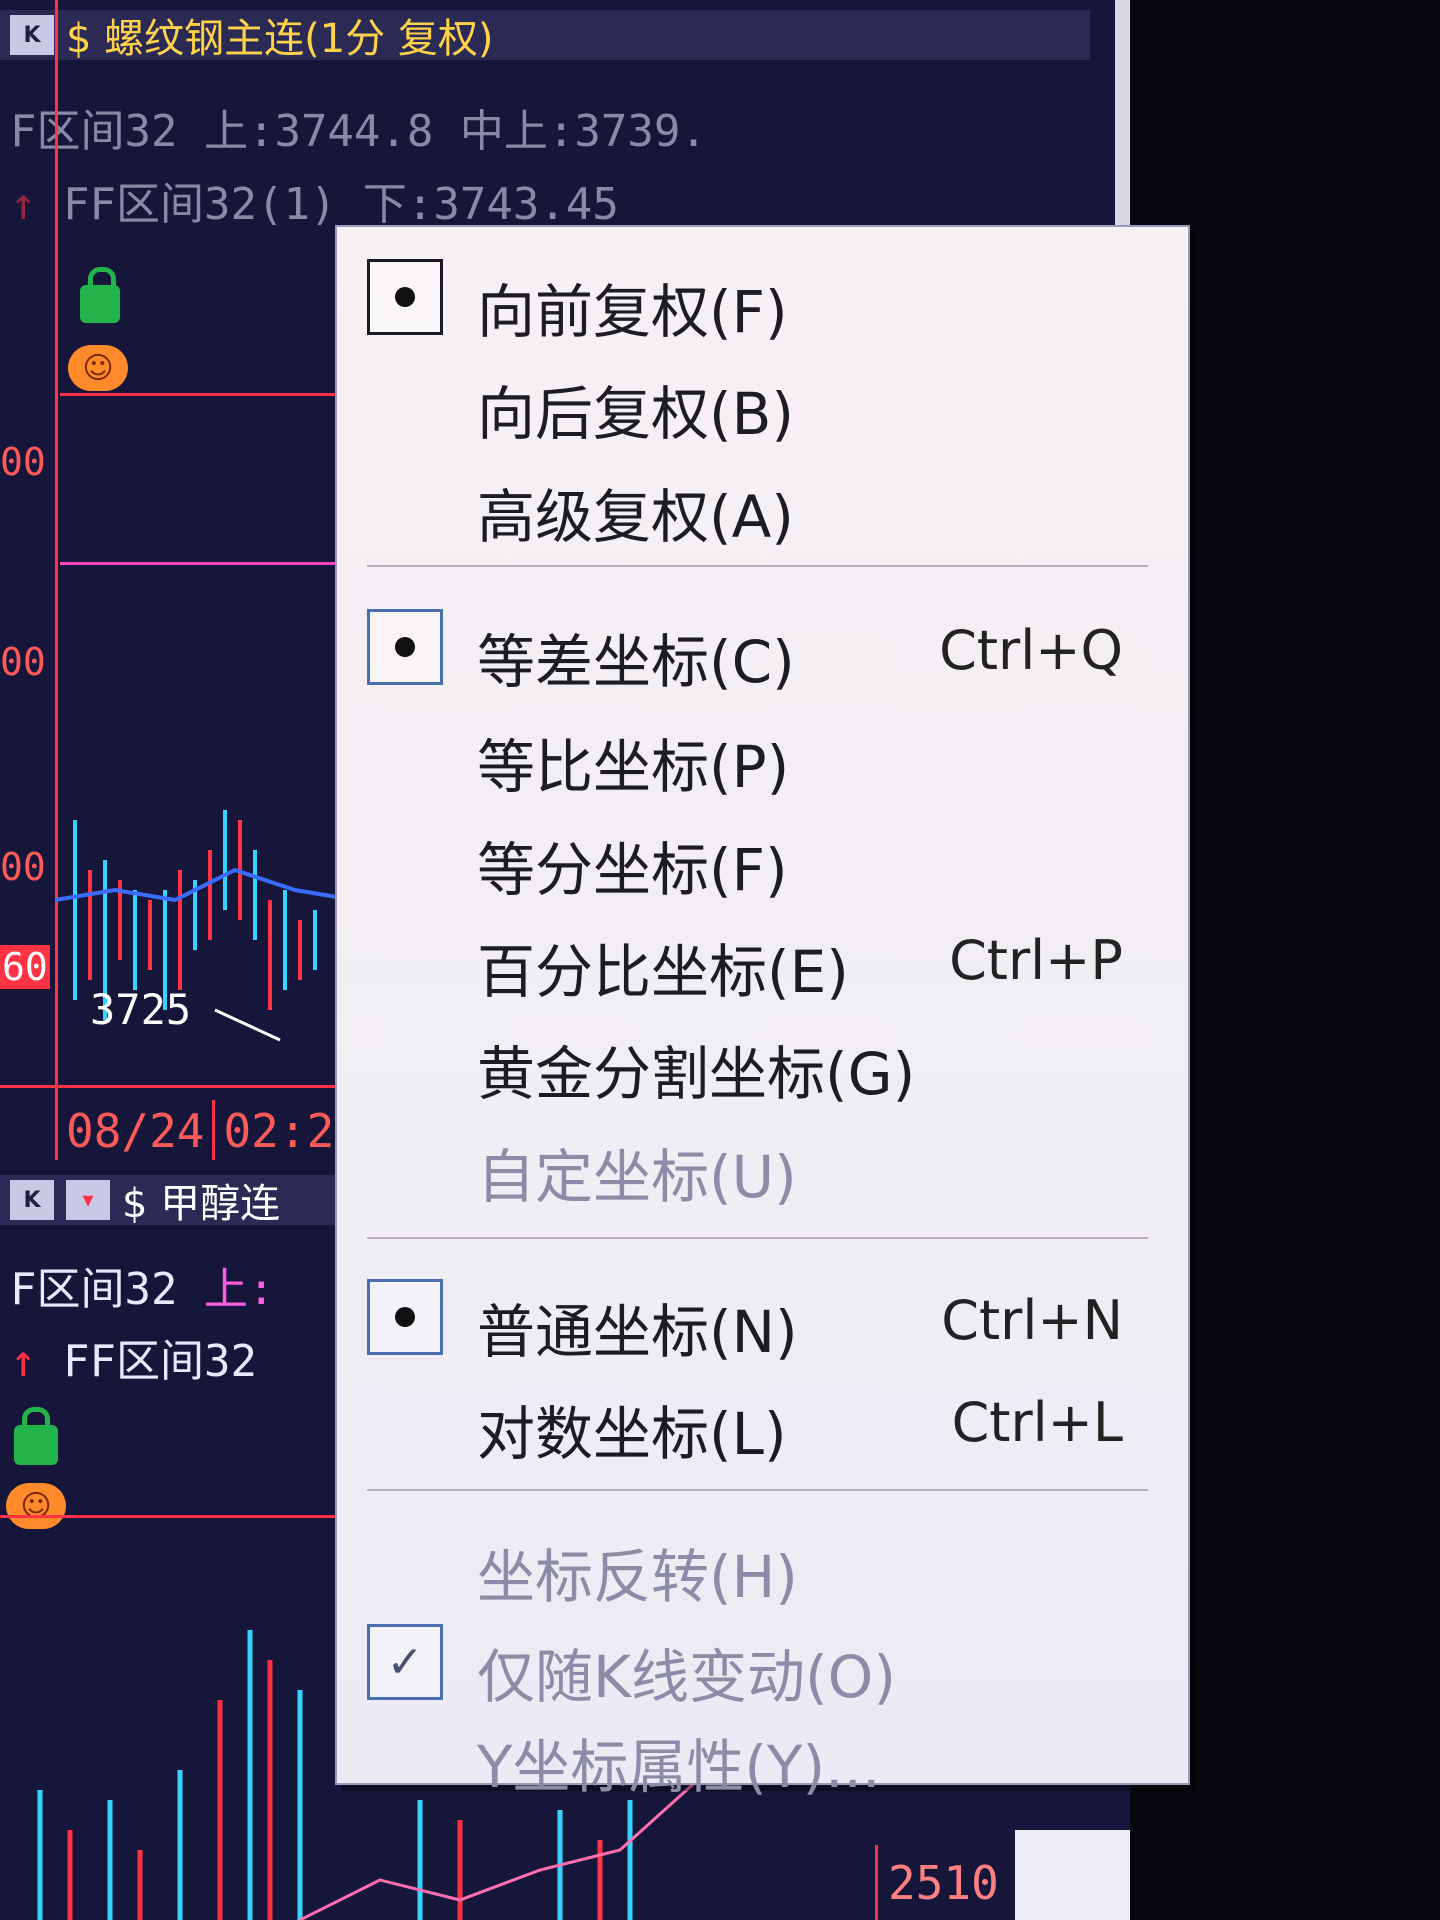  Describe the element at coordinates (762, 1059) in the screenshot. I see `menu-item-golden-ratio-axis: 黄金分割坐标(G)` at that location.